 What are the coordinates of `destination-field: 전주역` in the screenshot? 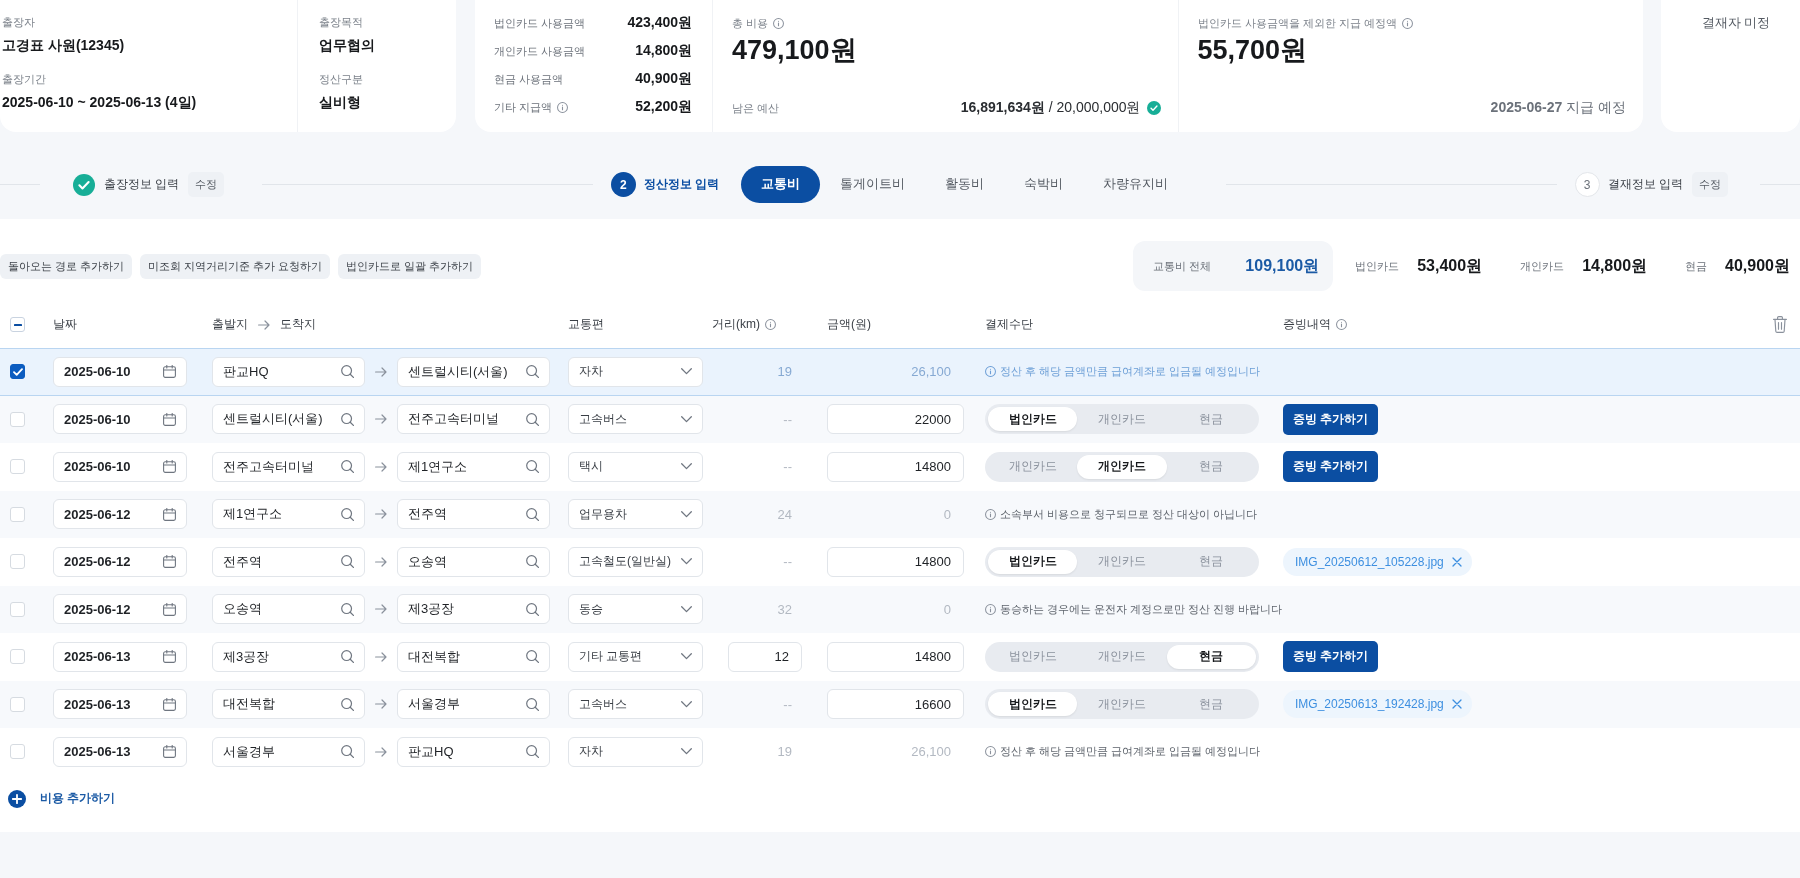 It's located at (473, 514).